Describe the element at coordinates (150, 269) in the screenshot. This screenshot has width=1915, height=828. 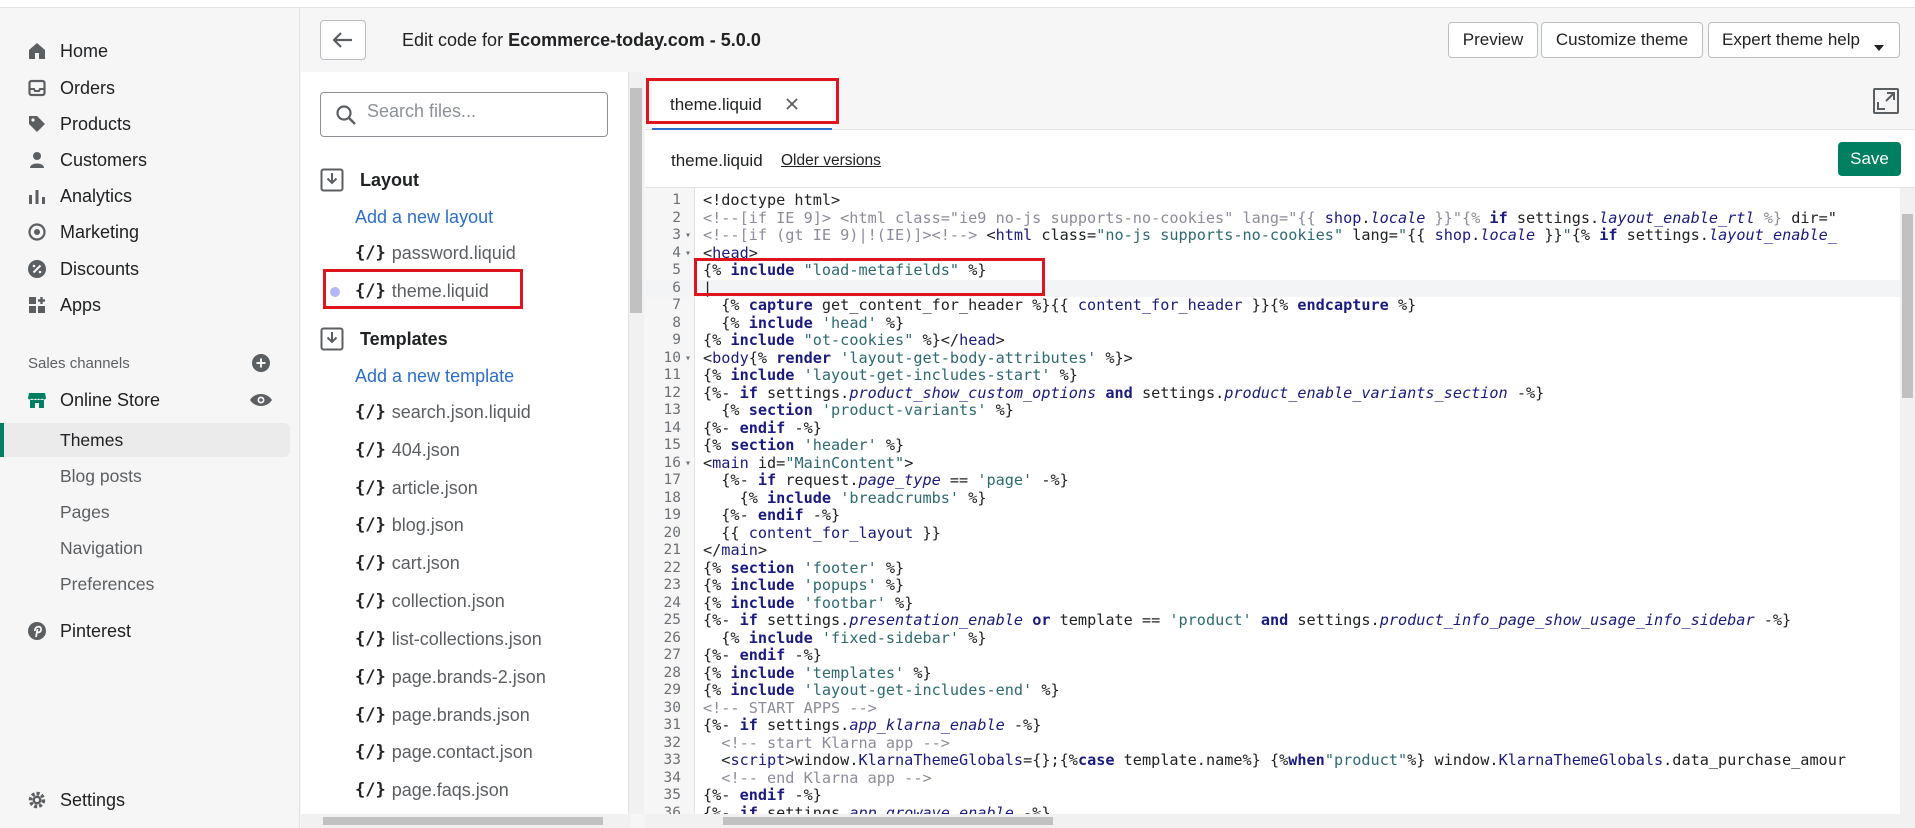
I see `sidebar-item-discounts: Discounts` at that location.